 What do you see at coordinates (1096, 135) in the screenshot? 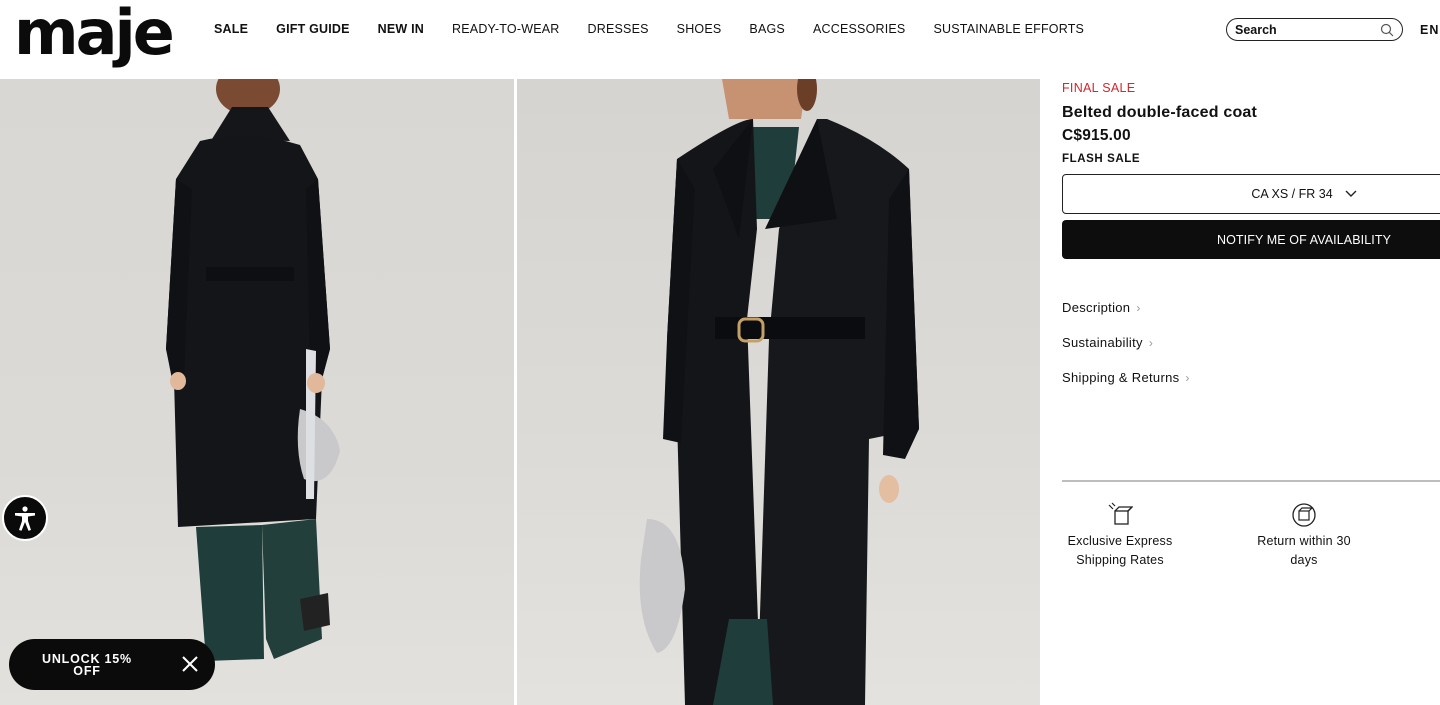
I see `product-price: C$915.00` at bounding box center [1096, 135].